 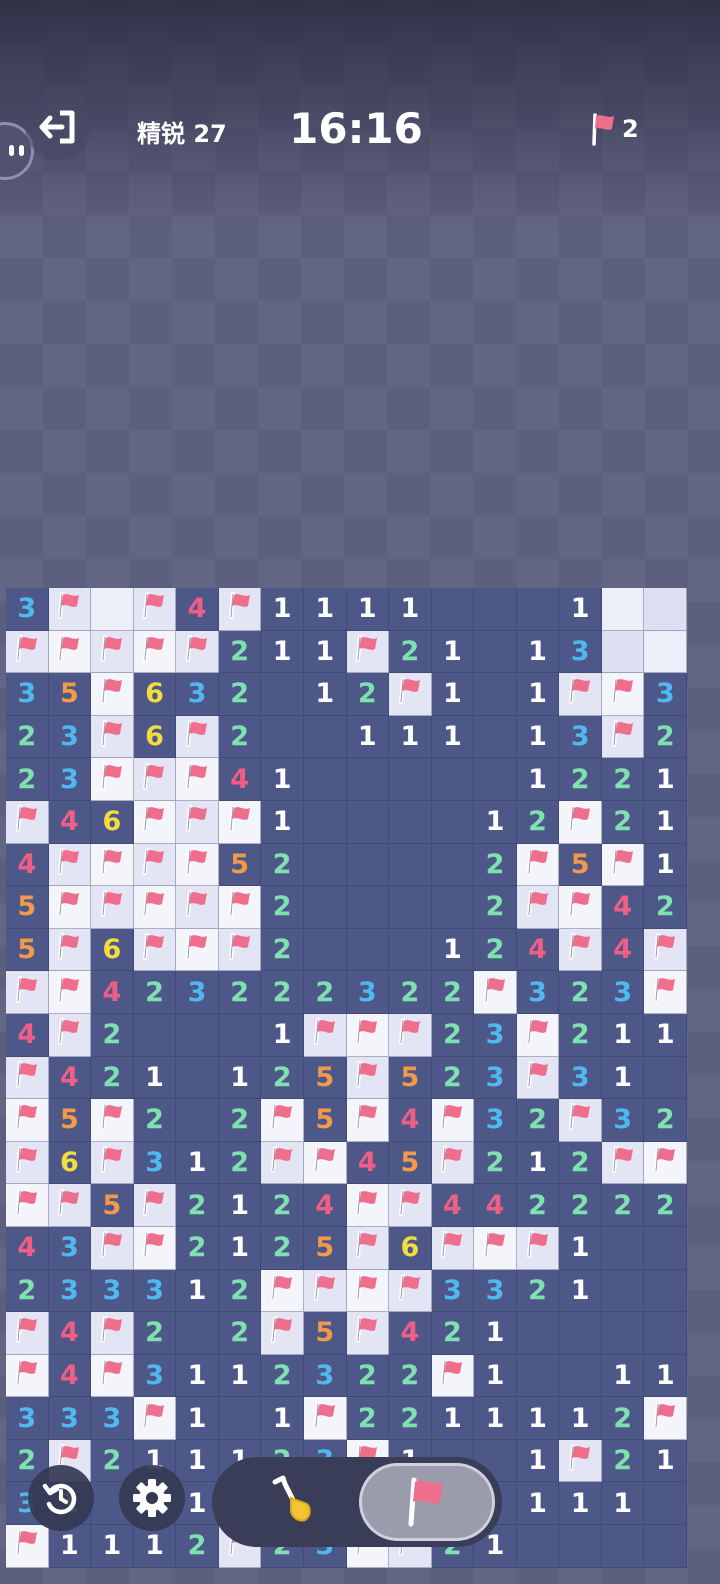 I want to click on settings-button, so click(x=152, y=1498).